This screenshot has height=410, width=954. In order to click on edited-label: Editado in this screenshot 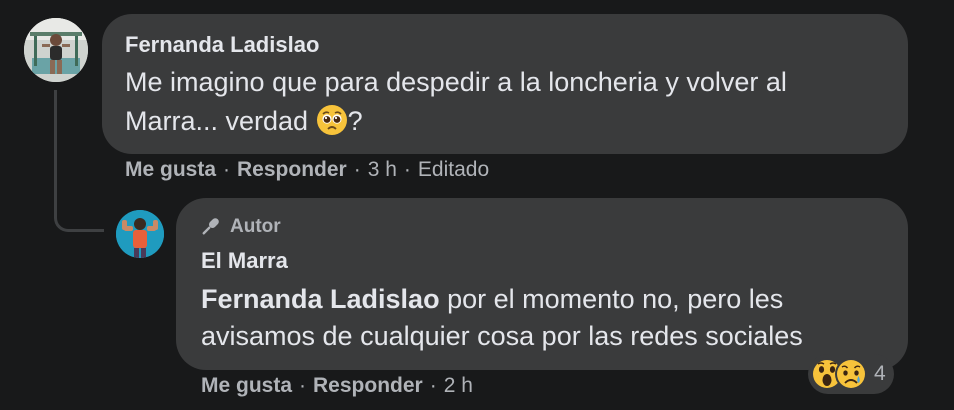, I will do `click(453, 170)`.